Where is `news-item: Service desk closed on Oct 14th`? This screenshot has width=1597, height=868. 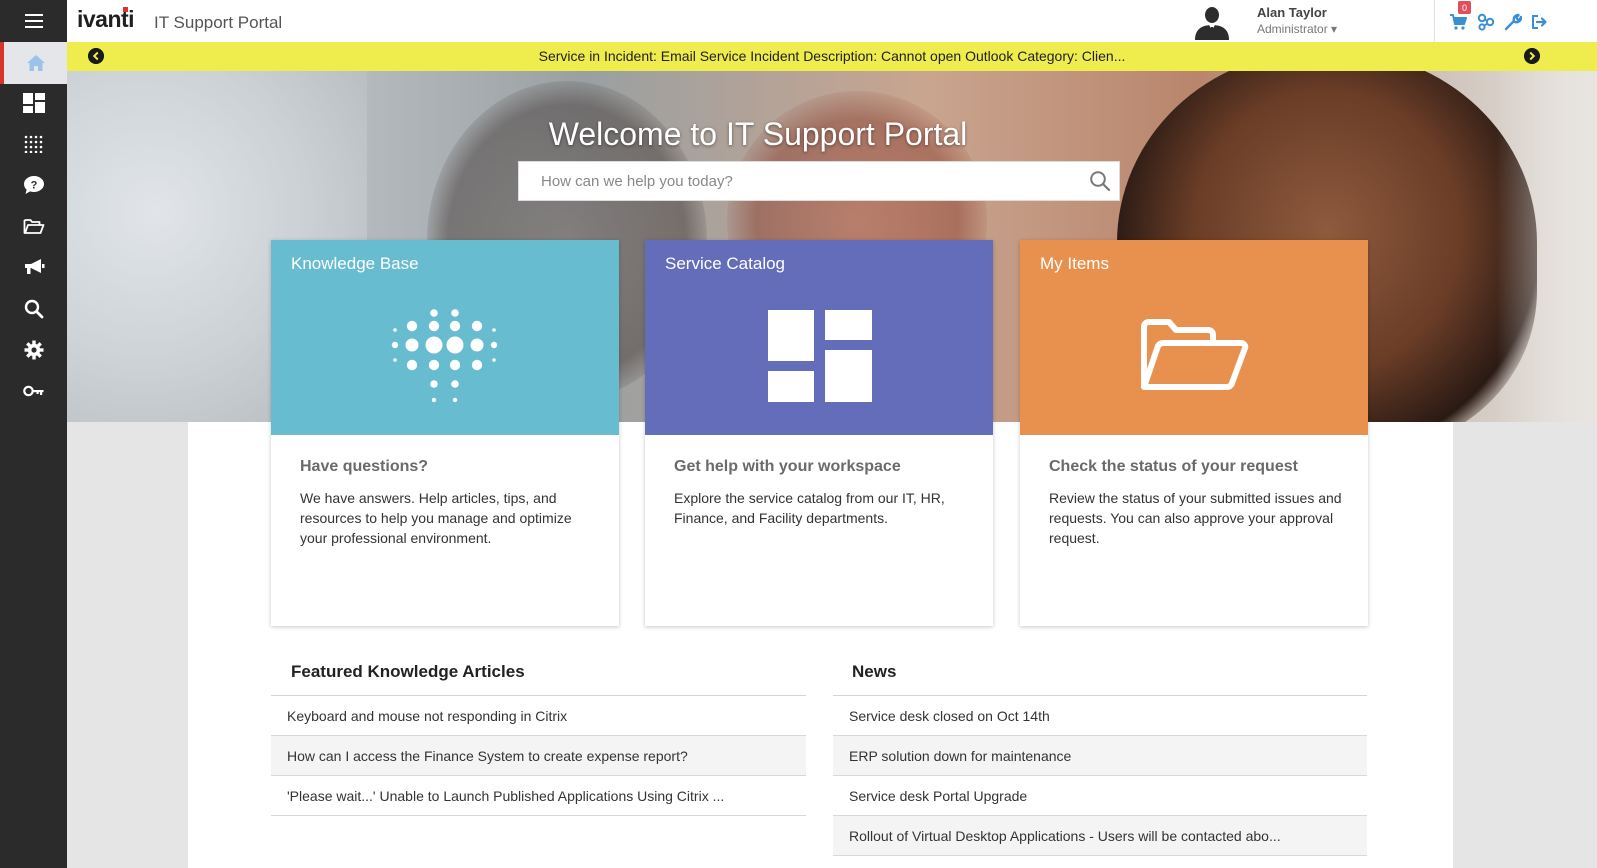
news-item: Service desk closed on Oct 14th is located at coordinates (1100, 716).